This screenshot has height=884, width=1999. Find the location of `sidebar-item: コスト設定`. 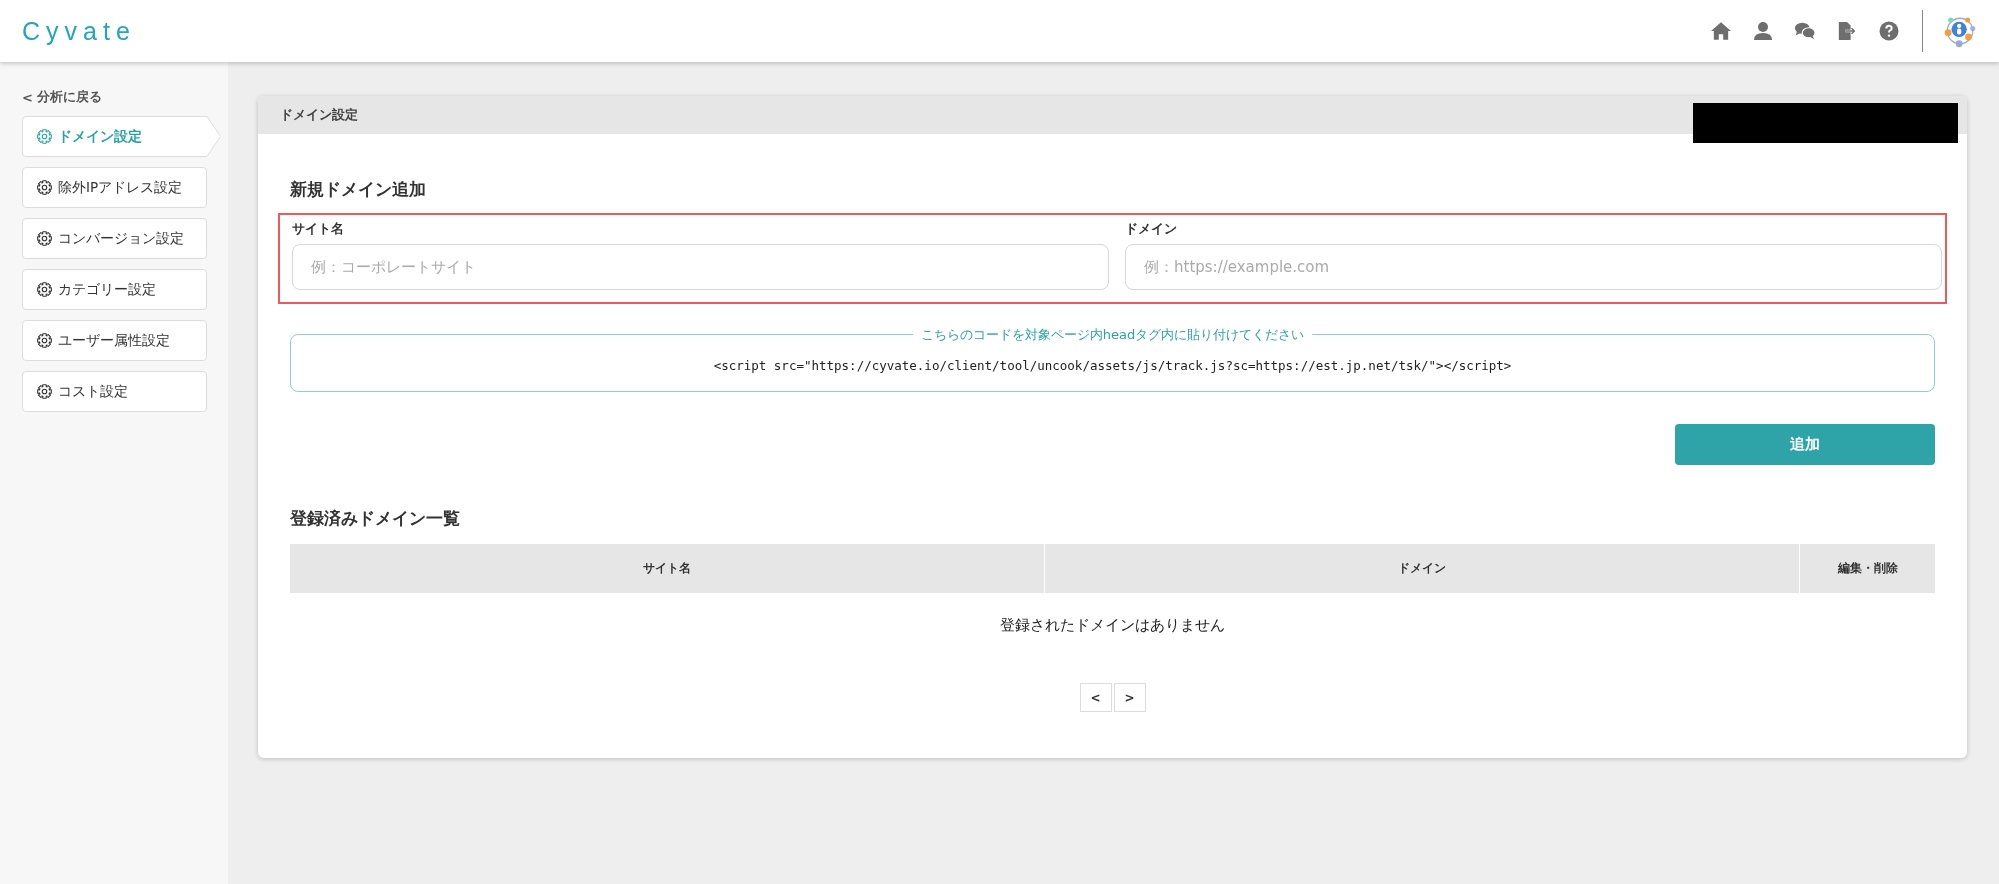

sidebar-item: コスト設定 is located at coordinates (114, 391).